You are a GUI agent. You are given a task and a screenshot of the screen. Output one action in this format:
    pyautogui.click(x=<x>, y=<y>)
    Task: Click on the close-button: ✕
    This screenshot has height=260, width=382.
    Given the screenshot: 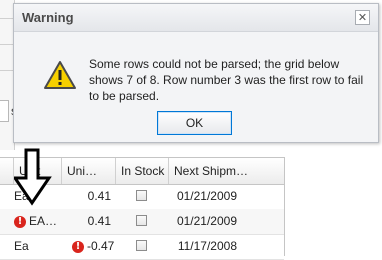 What is the action you would take?
    pyautogui.click(x=362, y=17)
    